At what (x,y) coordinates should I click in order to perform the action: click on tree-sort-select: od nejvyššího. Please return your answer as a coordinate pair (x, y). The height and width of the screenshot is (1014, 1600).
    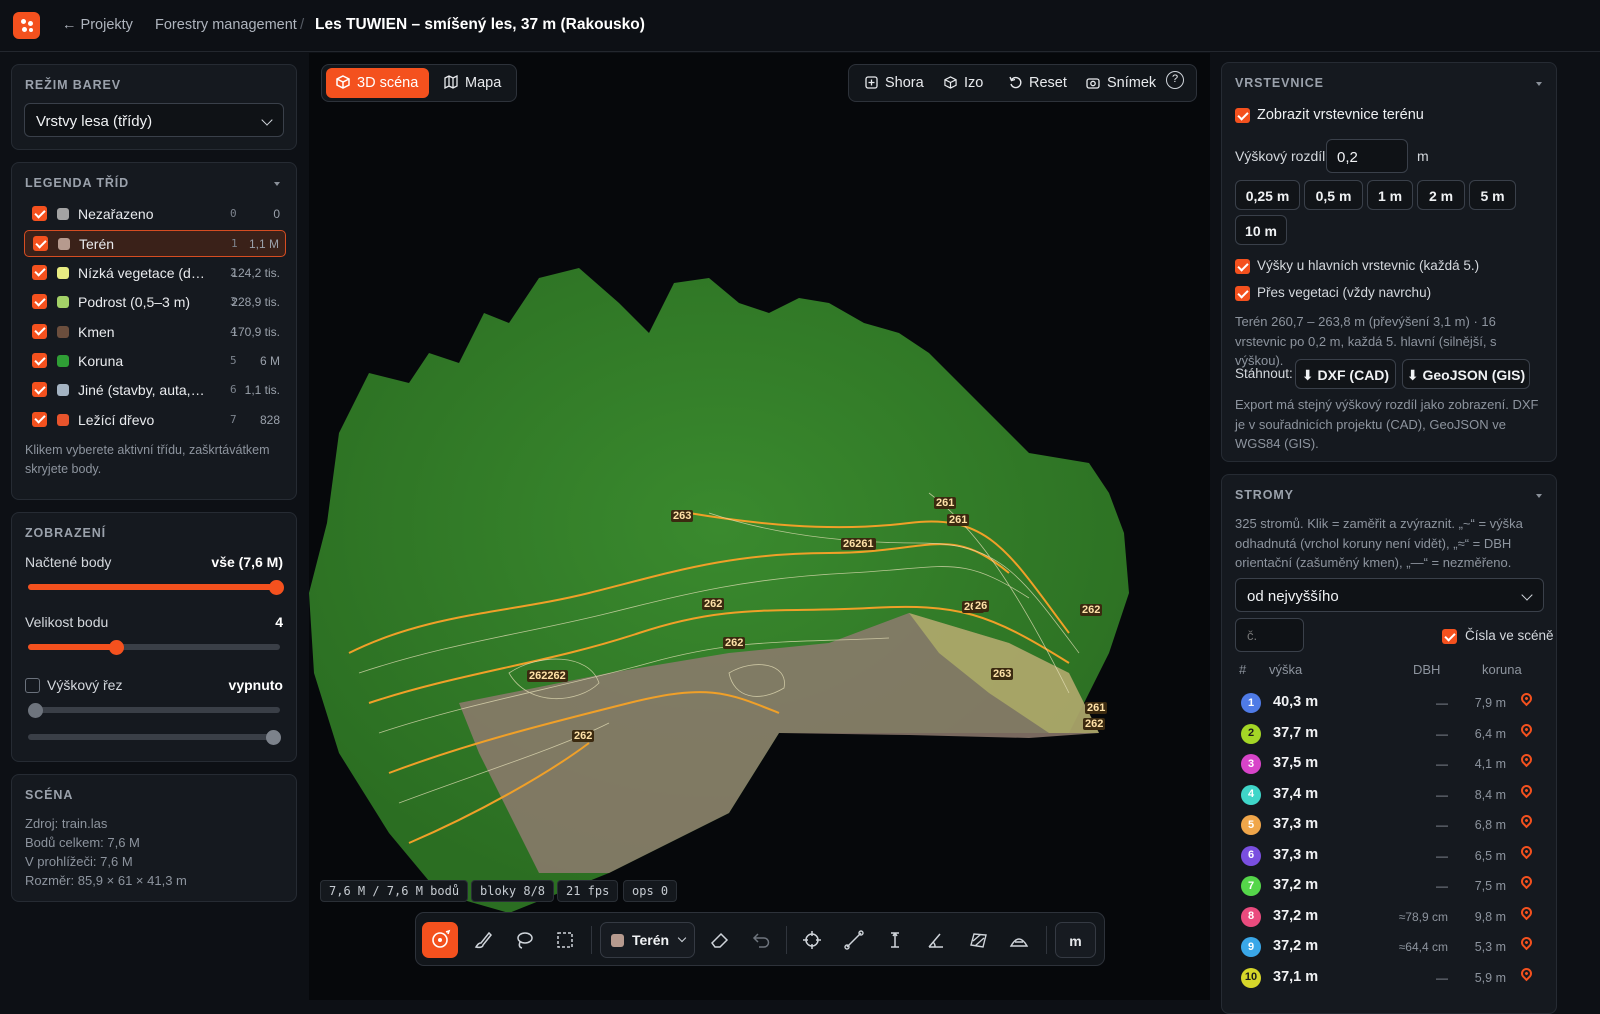
    Looking at the image, I should click on (1389, 595).